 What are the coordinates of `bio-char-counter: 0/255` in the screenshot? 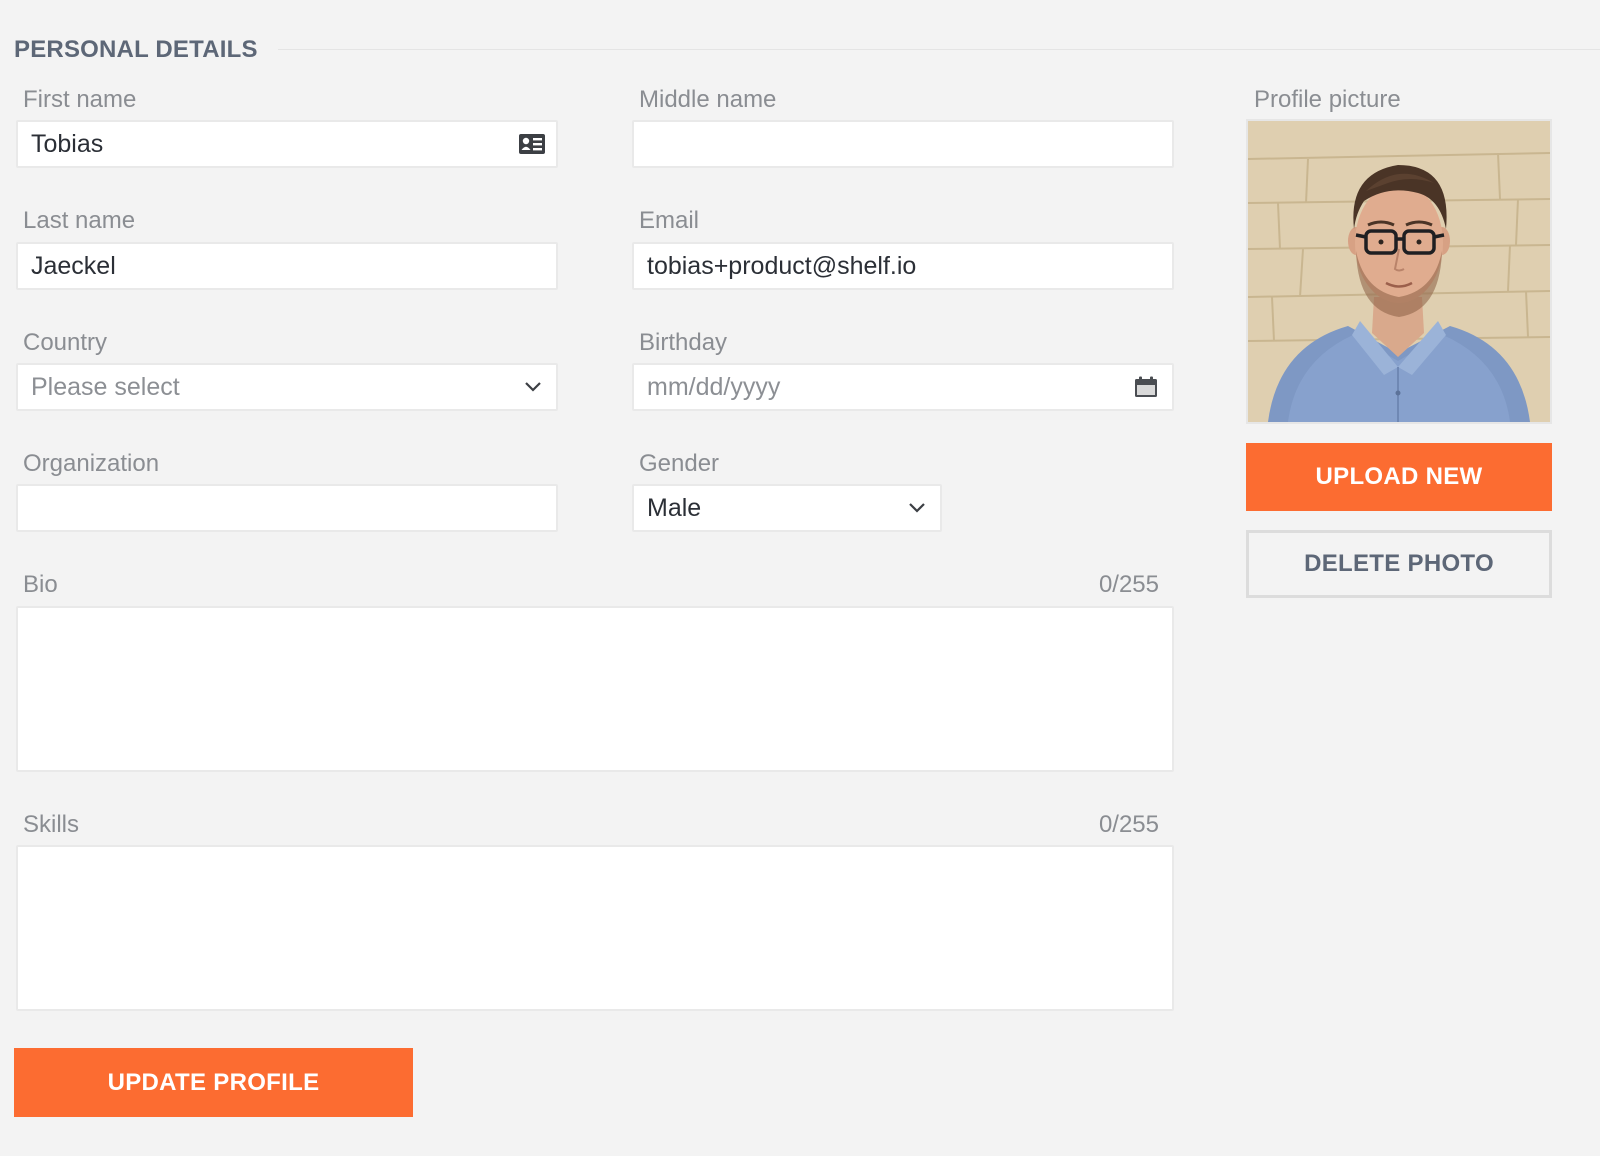 It's located at (1128, 584).